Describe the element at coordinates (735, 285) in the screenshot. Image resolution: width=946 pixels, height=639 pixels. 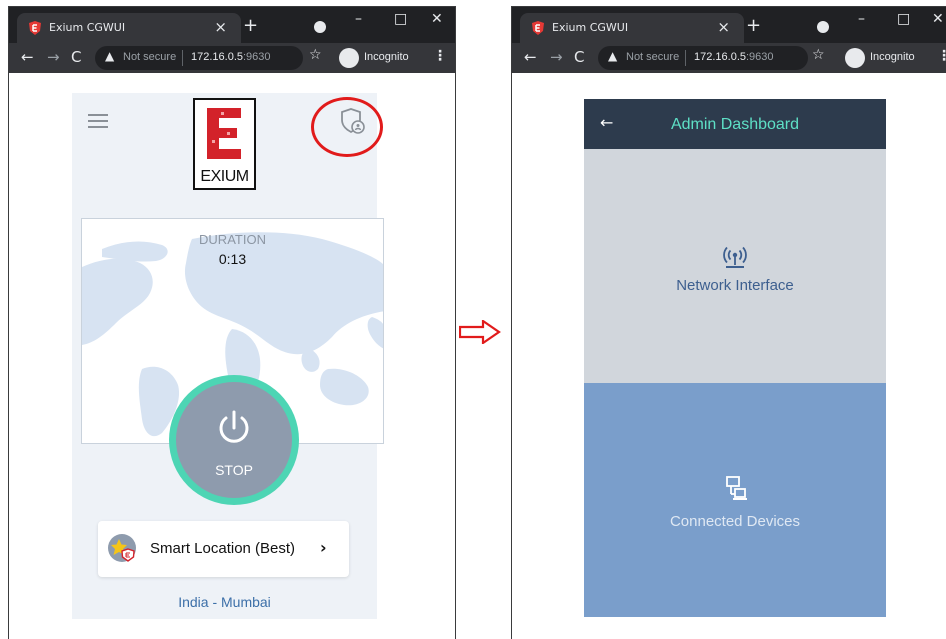
I see `network-interface-label: Network Interface` at that location.